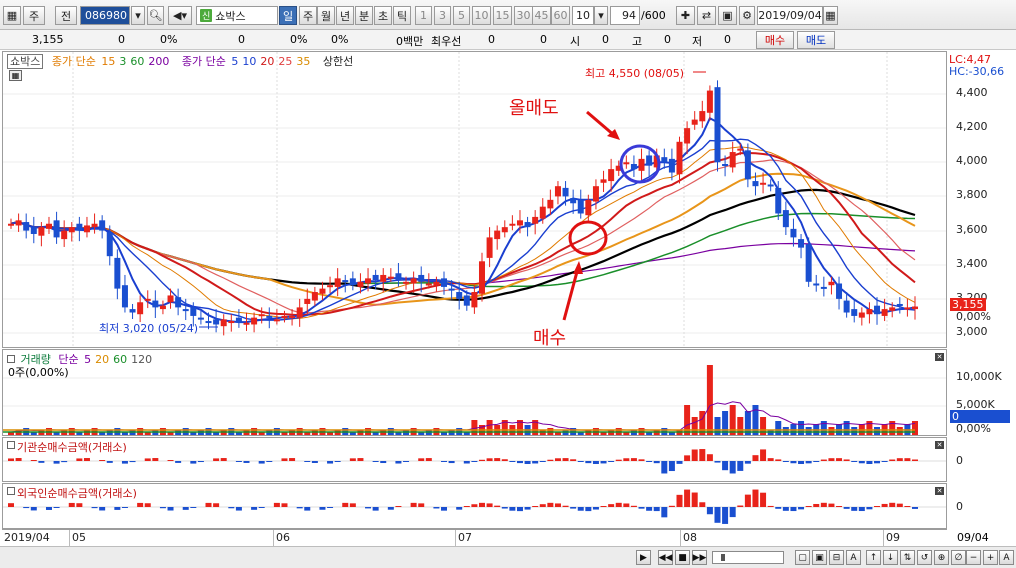 Image resolution: width=1016 pixels, height=568 pixels. I want to click on swap-icon: ⇅, so click(907, 557).